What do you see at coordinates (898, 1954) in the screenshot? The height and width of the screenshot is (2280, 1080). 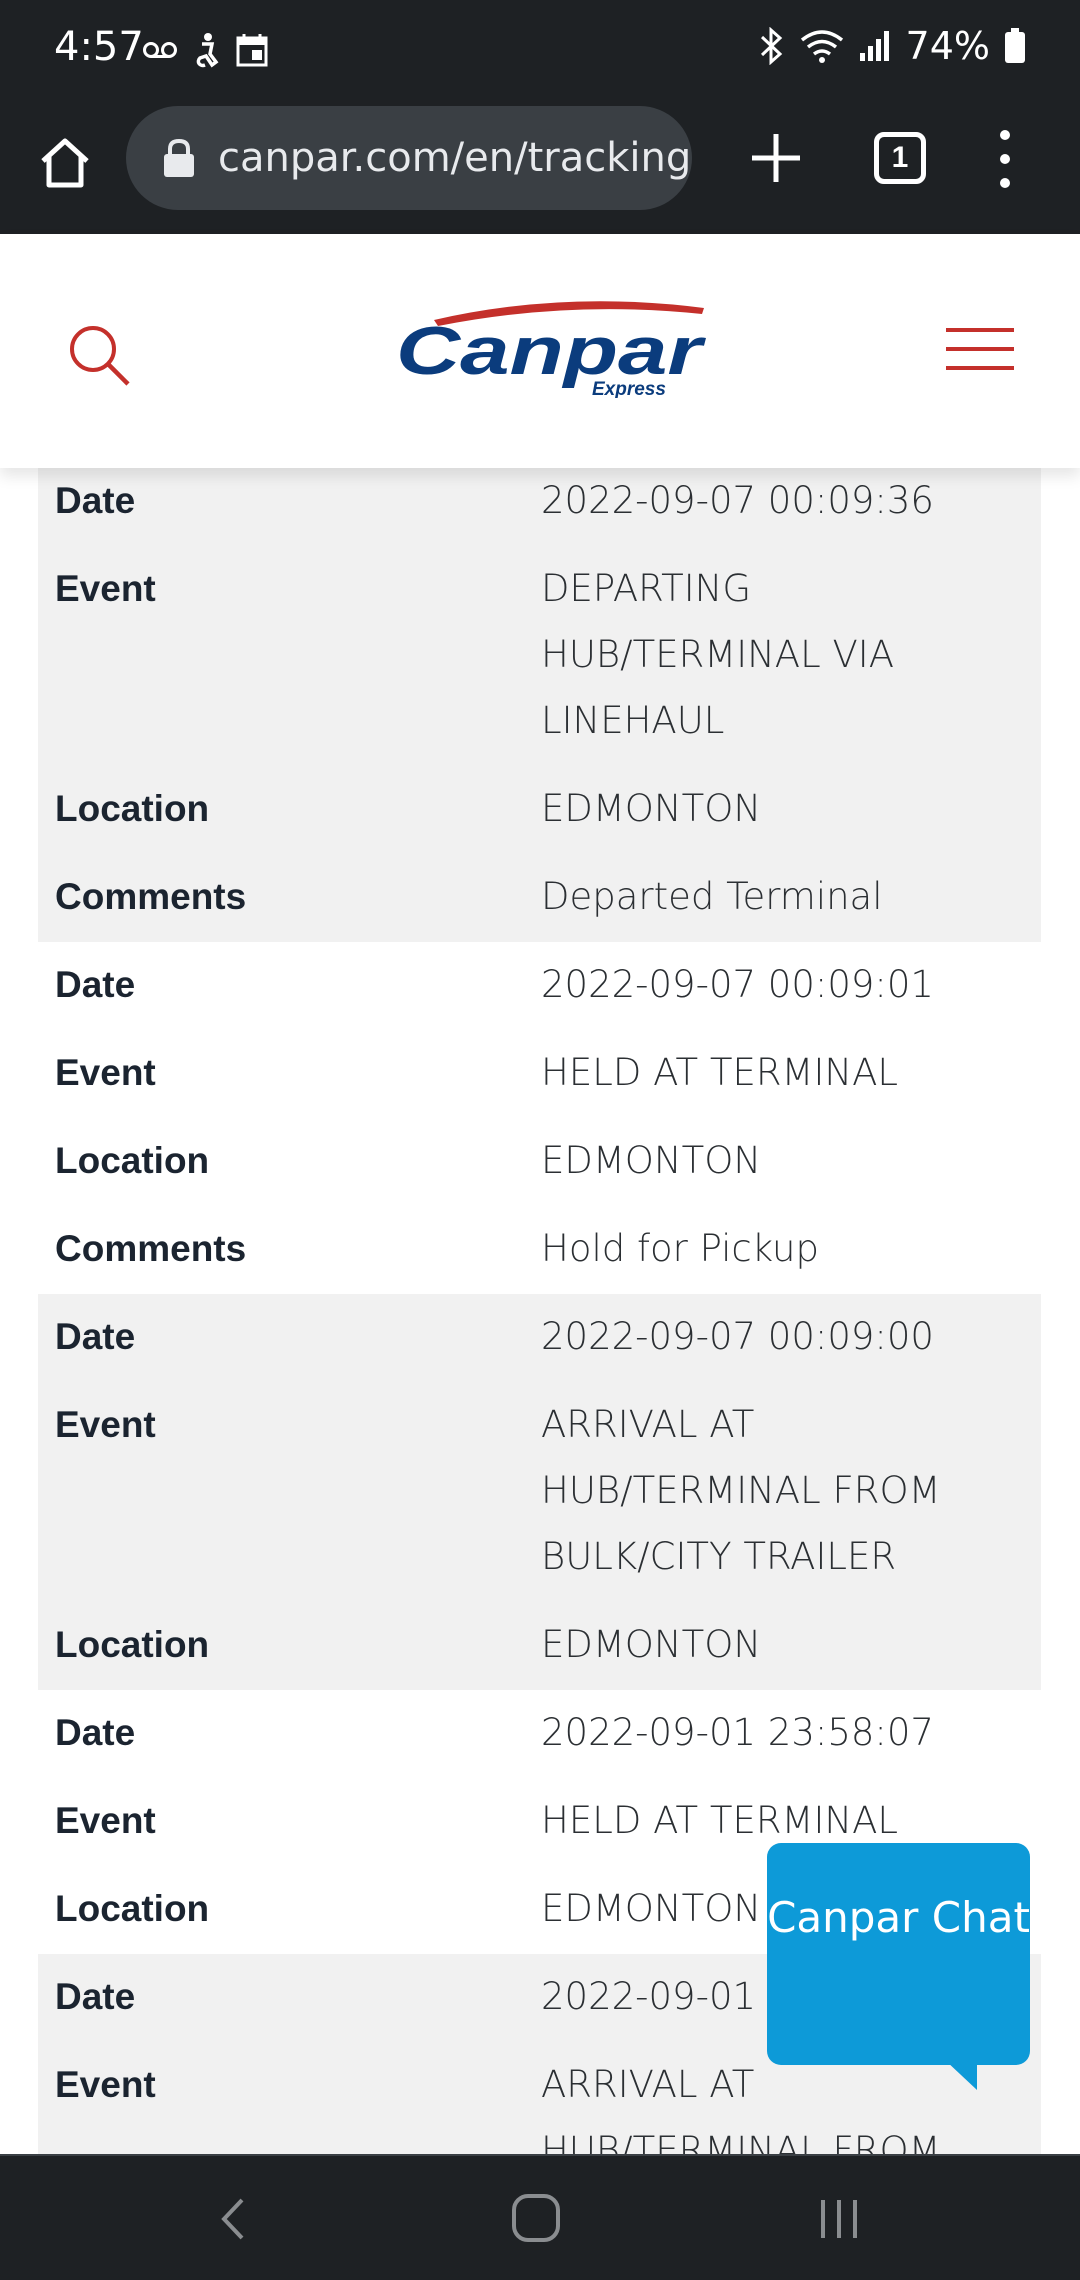 I see `canpar-chat-button: Canpar Chat` at bounding box center [898, 1954].